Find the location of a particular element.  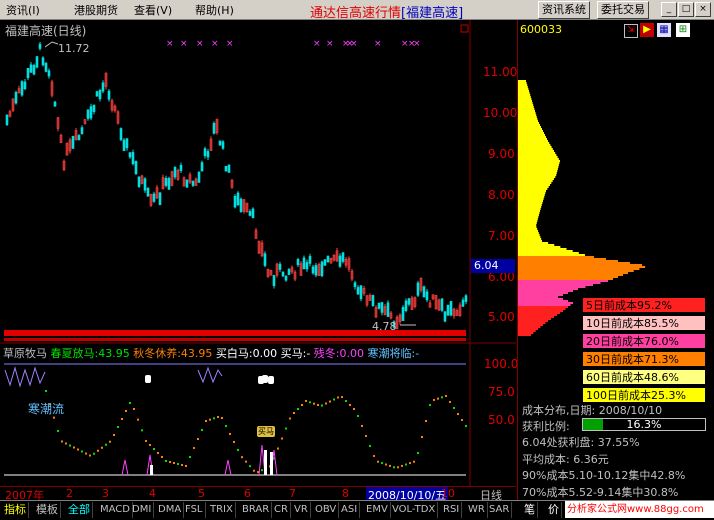

close-button: × is located at coordinates (703, 9).